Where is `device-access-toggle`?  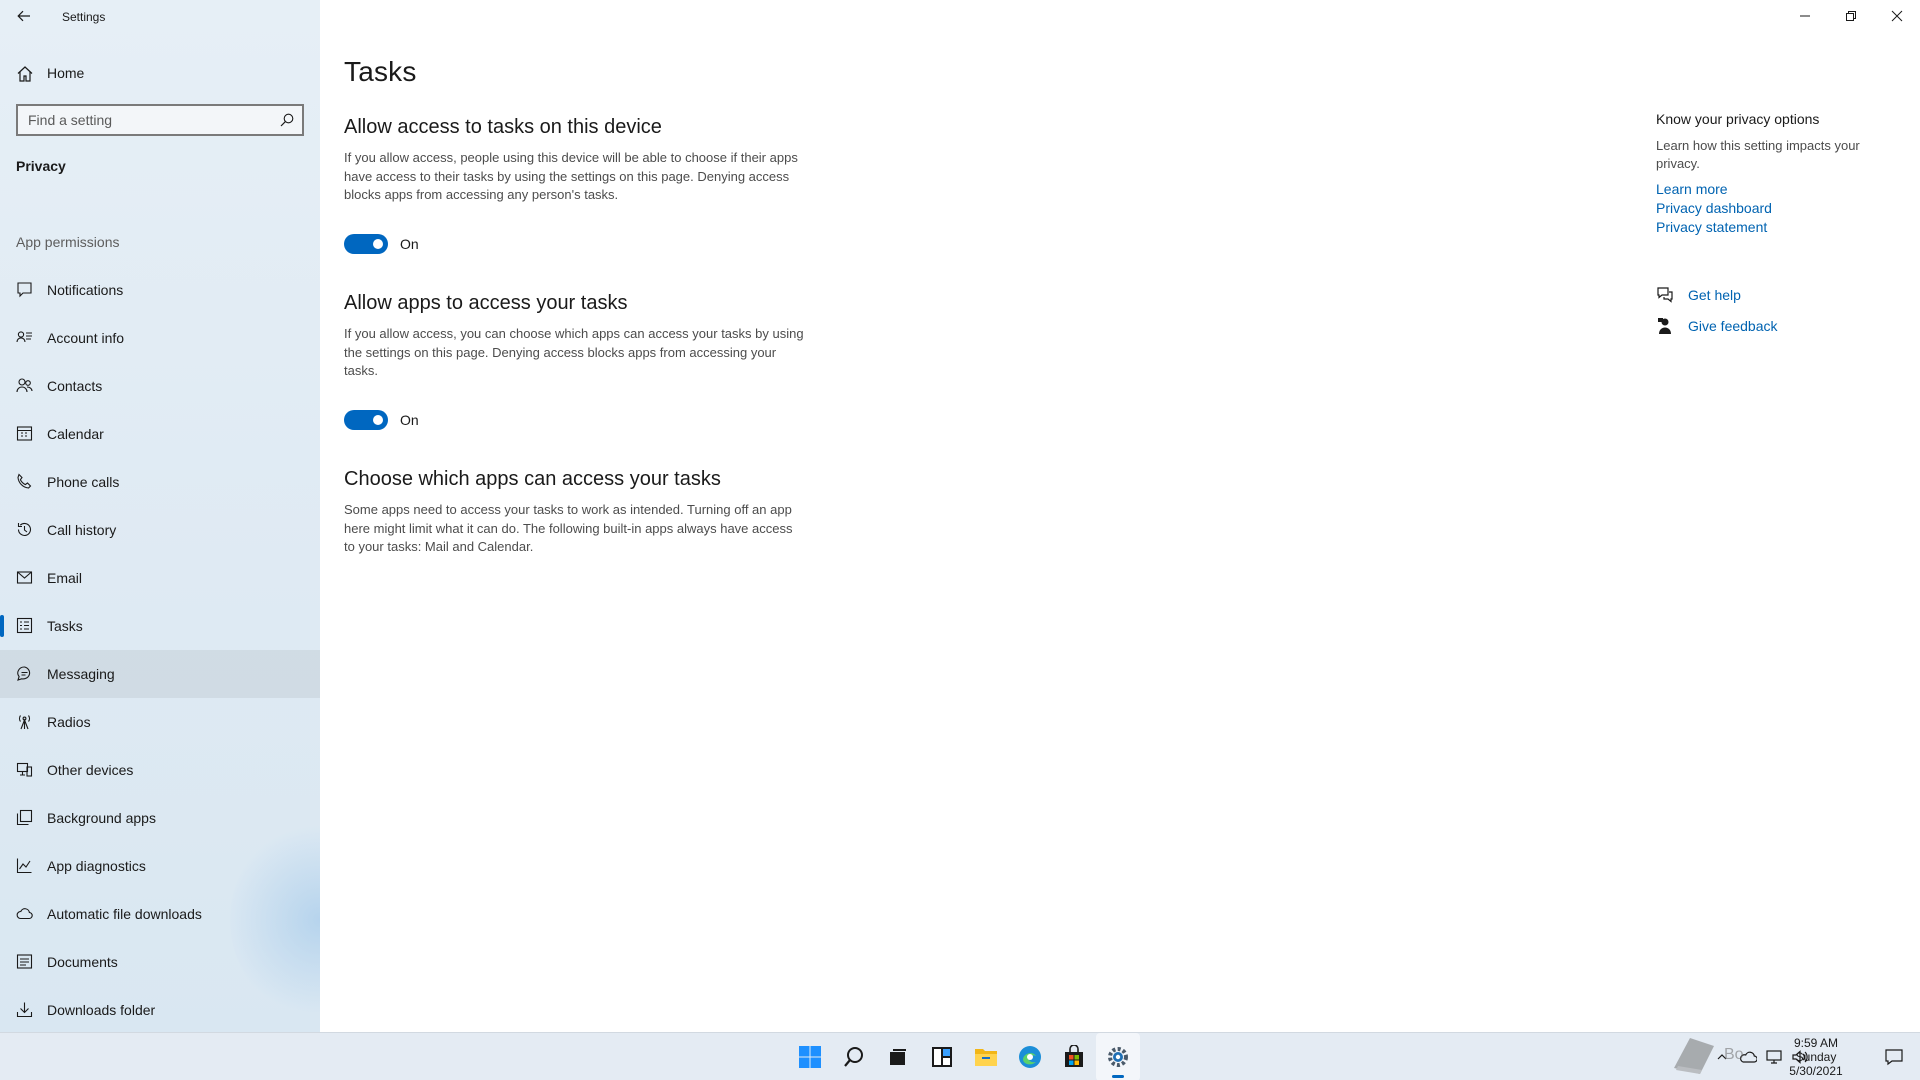
device-access-toggle is located at coordinates (366, 244).